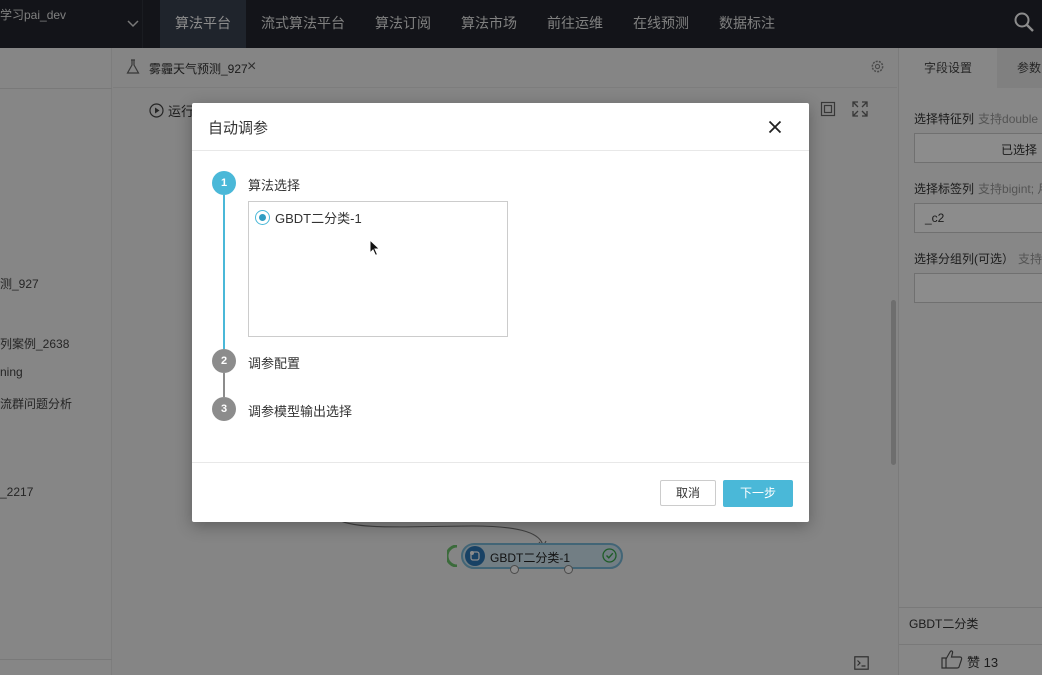 The height and width of the screenshot is (675, 1042). What do you see at coordinates (500, 127) in the screenshot?
I see `dialog-header: 自动调参` at bounding box center [500, 127].